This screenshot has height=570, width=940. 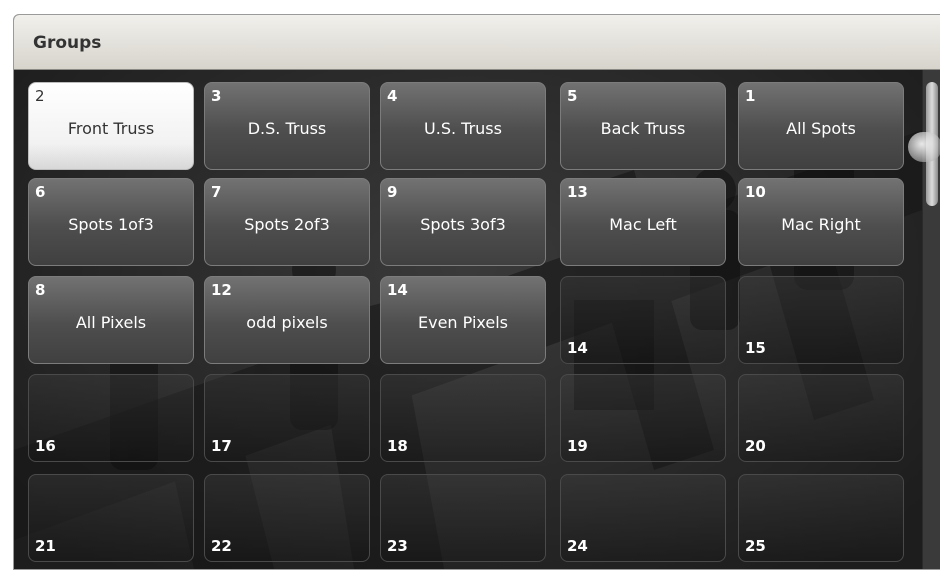 I want to click on group-tile: 12 odd pixels, so click(x=287, y=320).